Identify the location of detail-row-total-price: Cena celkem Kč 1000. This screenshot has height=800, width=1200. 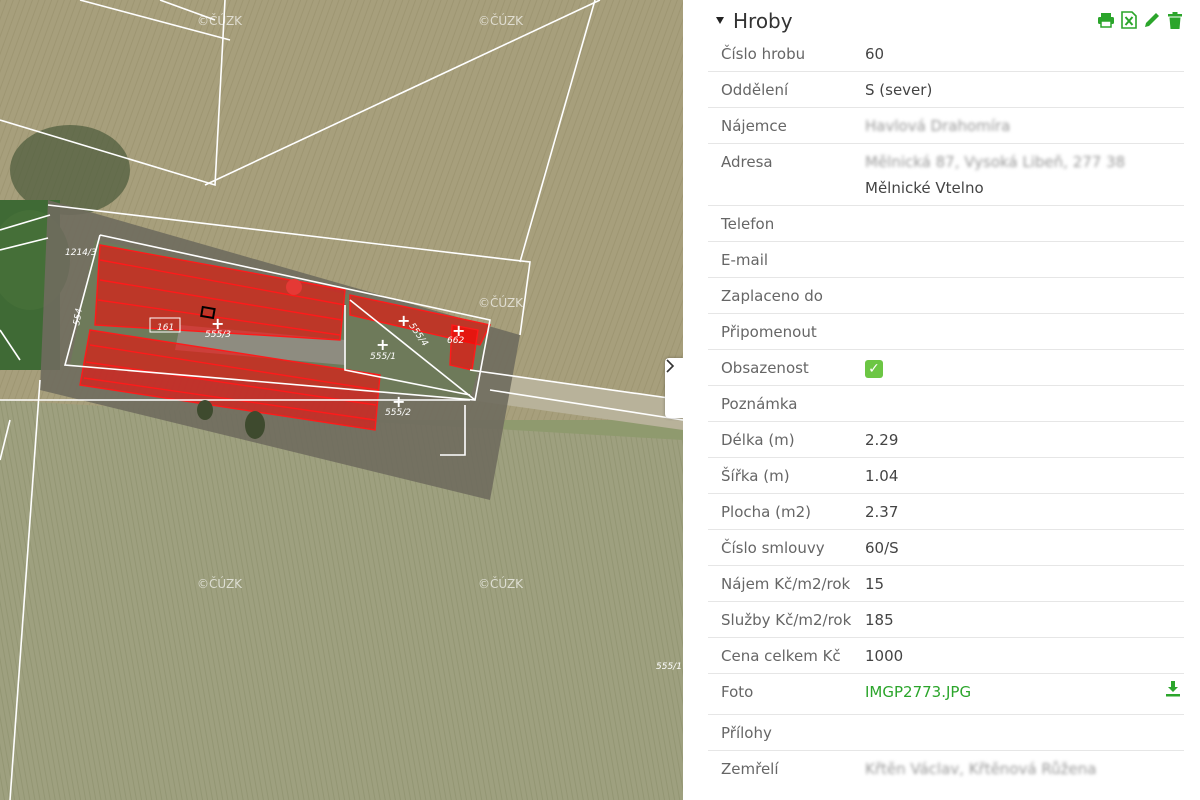
(946, 656).